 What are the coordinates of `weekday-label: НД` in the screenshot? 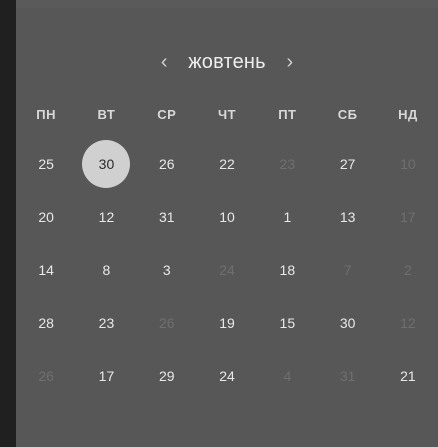 It's located at (408, 114).